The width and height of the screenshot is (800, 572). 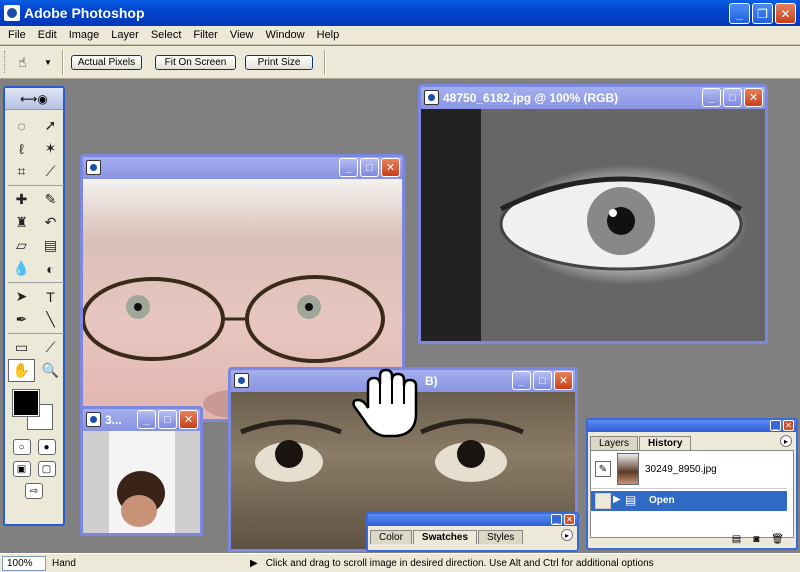 I want to click on actual-pixels-button: Actual Pixels, so click(x=106, y=62).